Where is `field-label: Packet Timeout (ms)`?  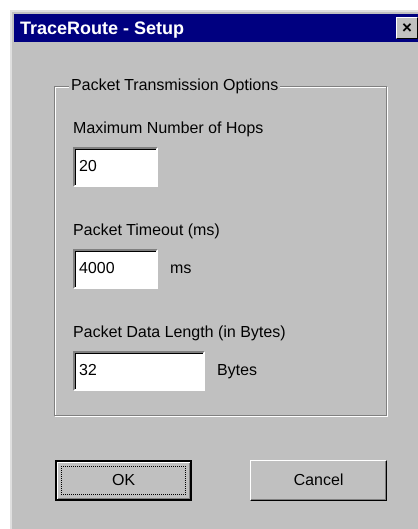
field-label: Packet Timeout (ms) is located at coordinates (146, 231).